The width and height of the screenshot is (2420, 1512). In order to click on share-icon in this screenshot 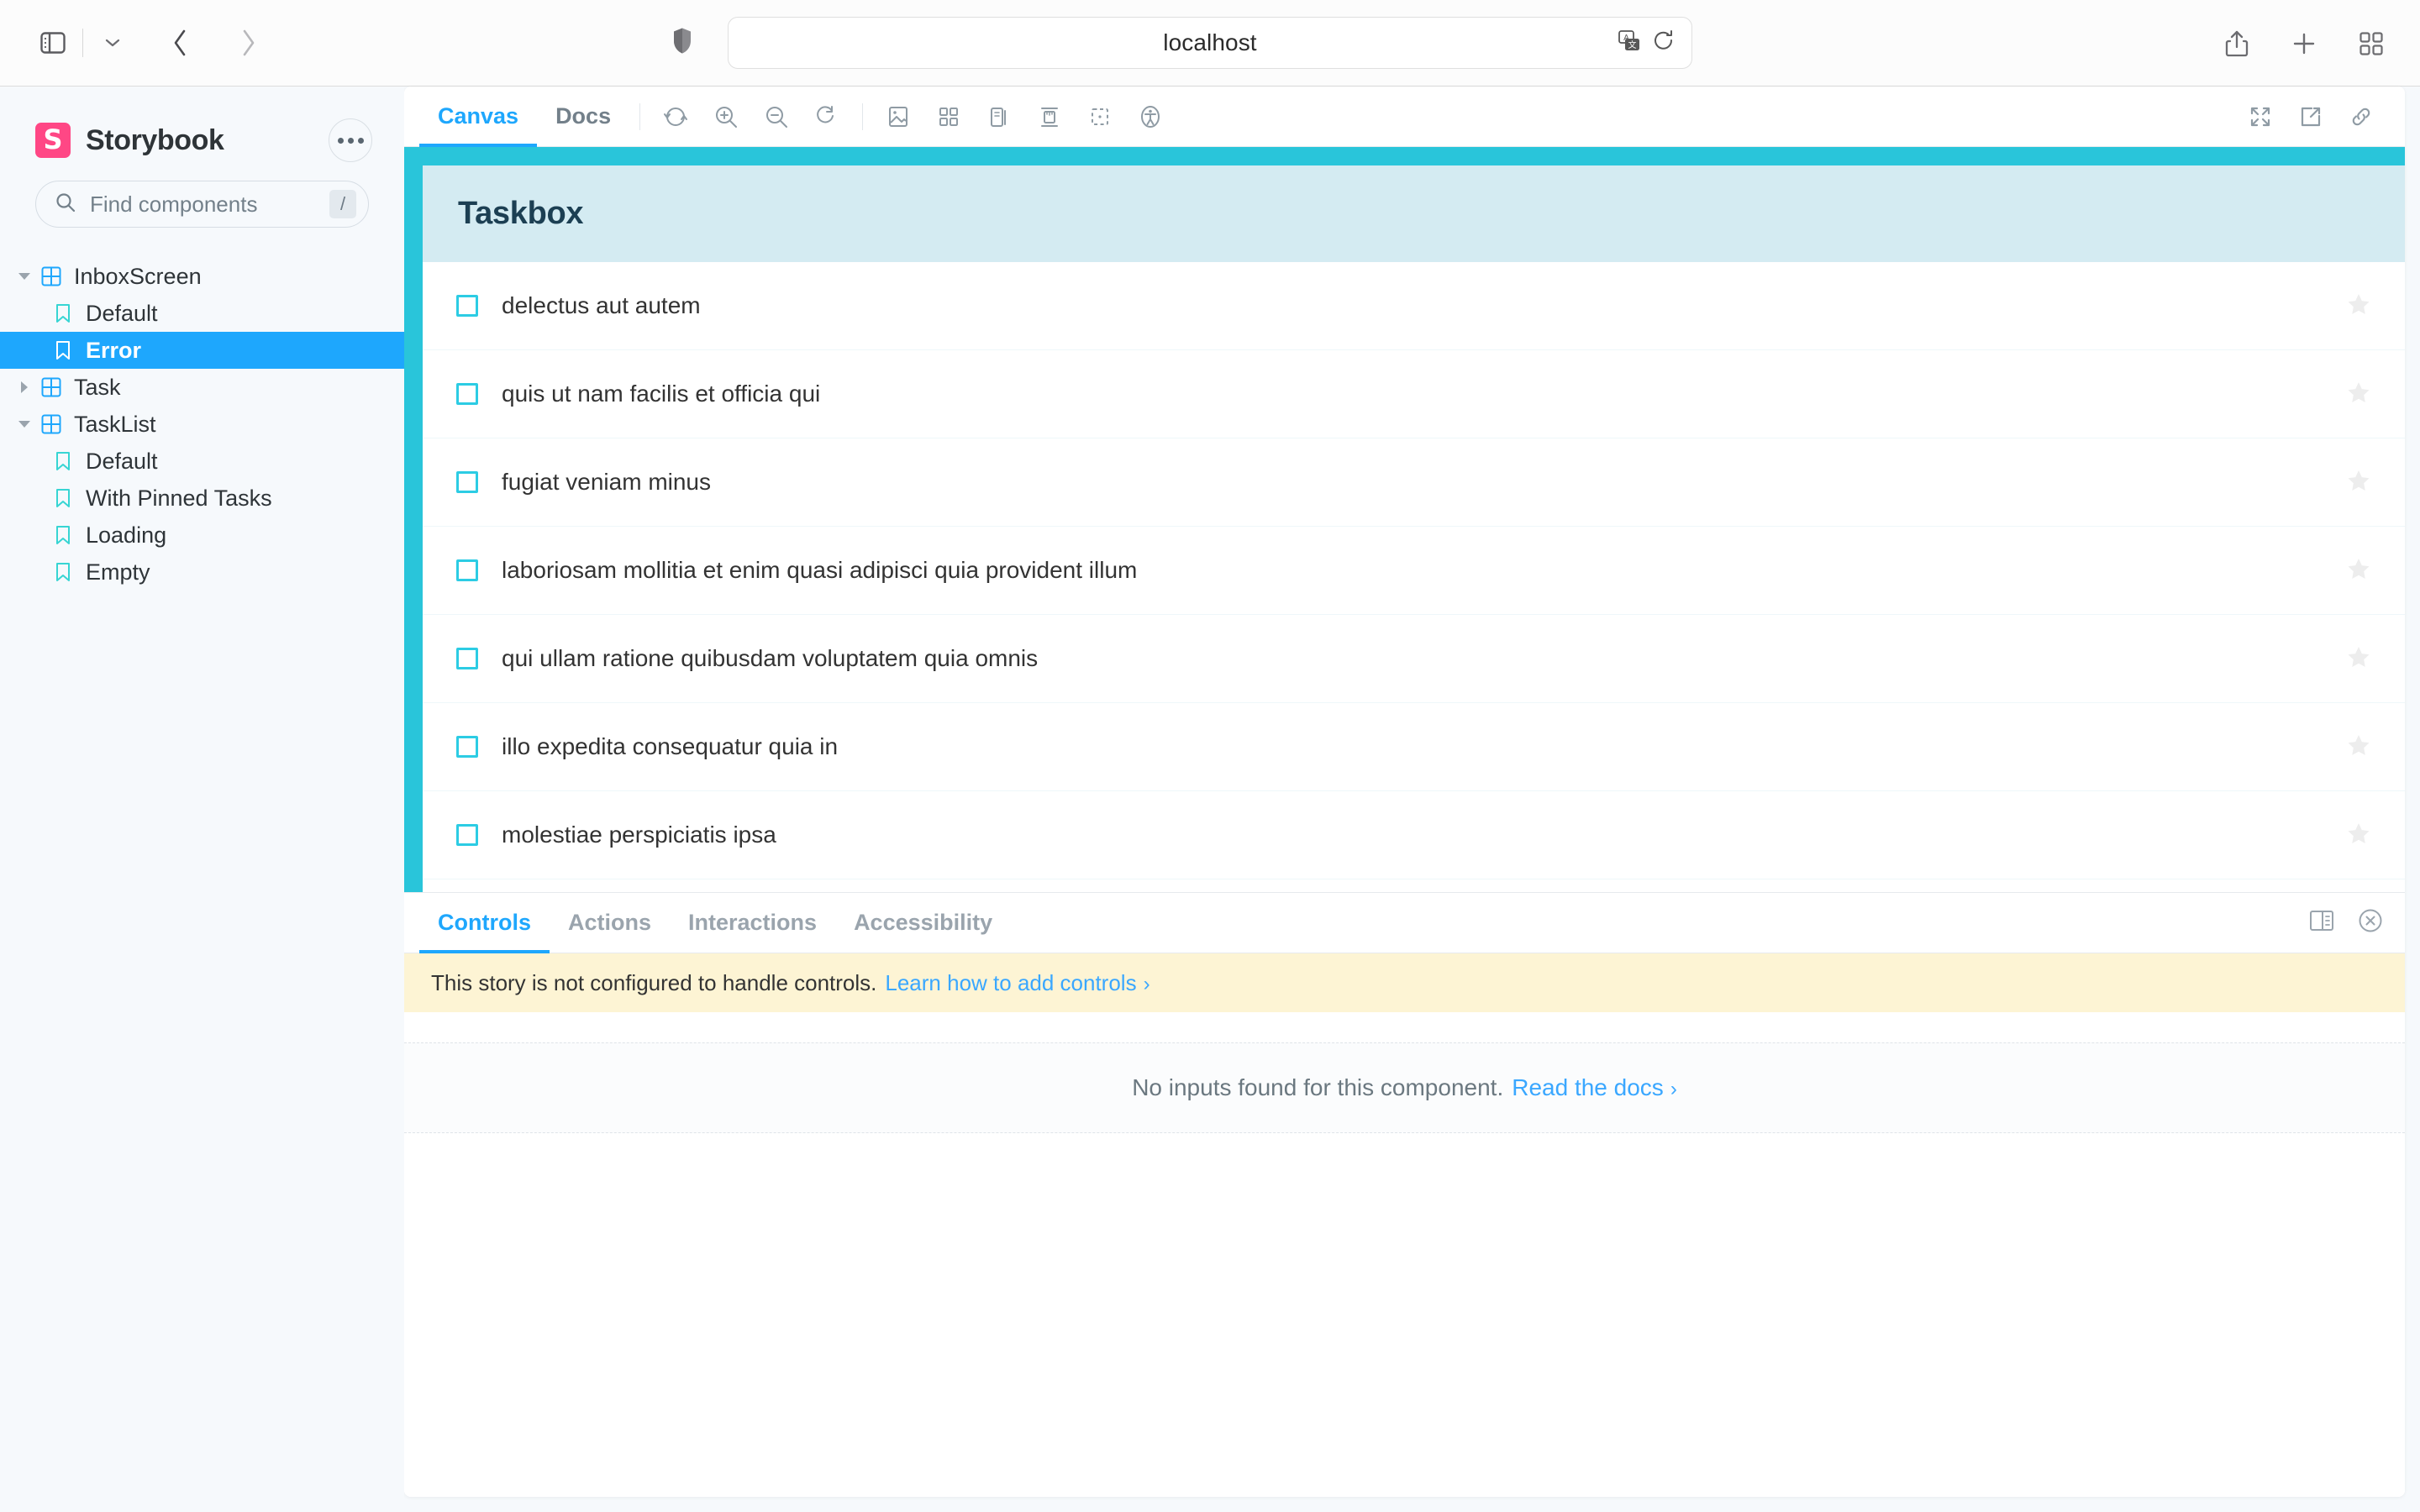, I will do `click(2236, 43)`.